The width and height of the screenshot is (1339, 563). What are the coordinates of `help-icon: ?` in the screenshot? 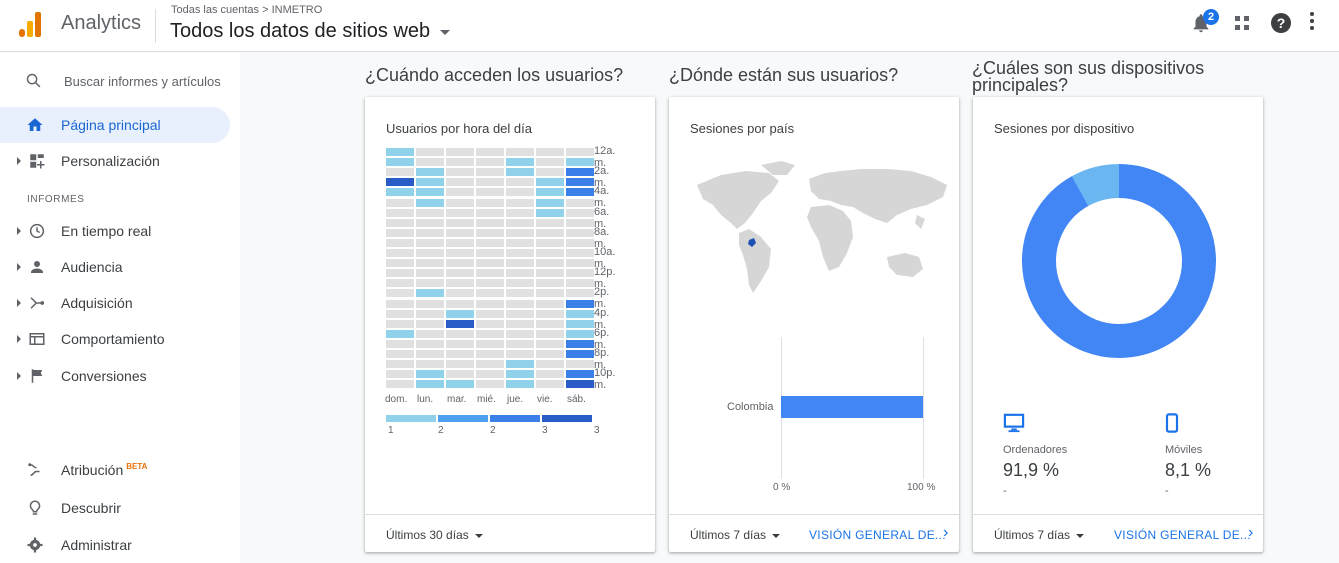 It's located at (1281, 23).